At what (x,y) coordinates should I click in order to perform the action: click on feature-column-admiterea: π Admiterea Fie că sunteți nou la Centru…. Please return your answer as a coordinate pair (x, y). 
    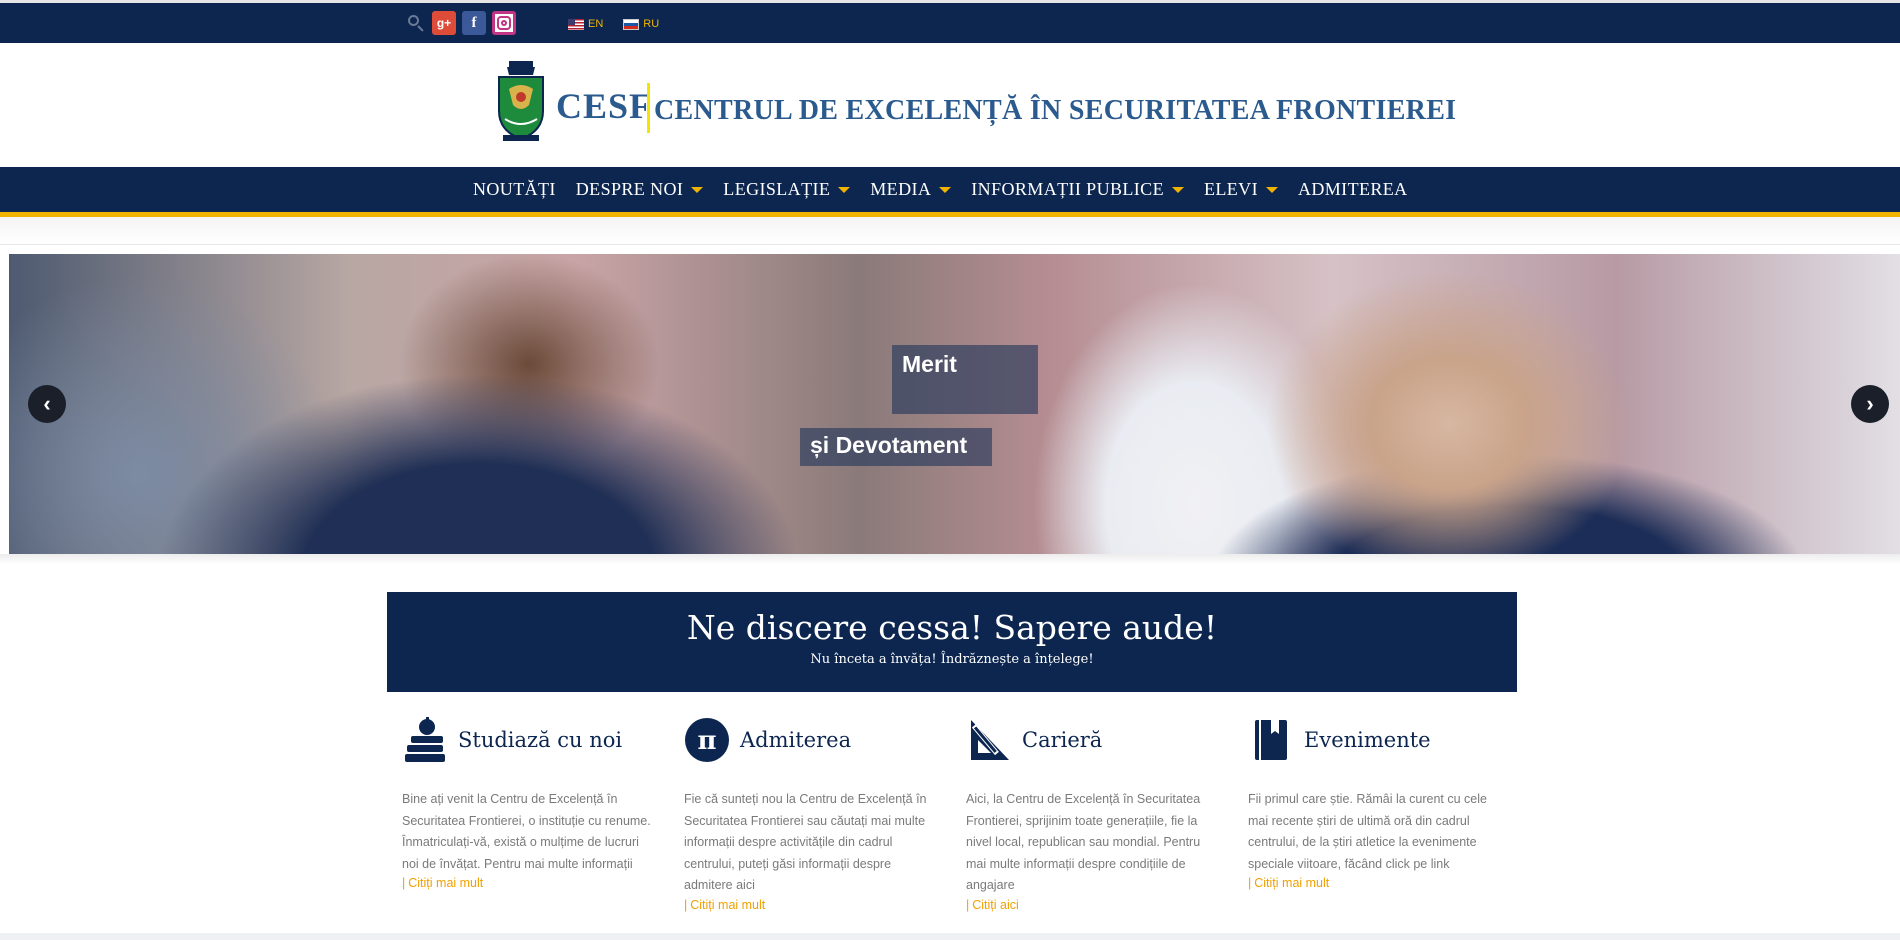
    Looking at the image, I should click on (809, 812).